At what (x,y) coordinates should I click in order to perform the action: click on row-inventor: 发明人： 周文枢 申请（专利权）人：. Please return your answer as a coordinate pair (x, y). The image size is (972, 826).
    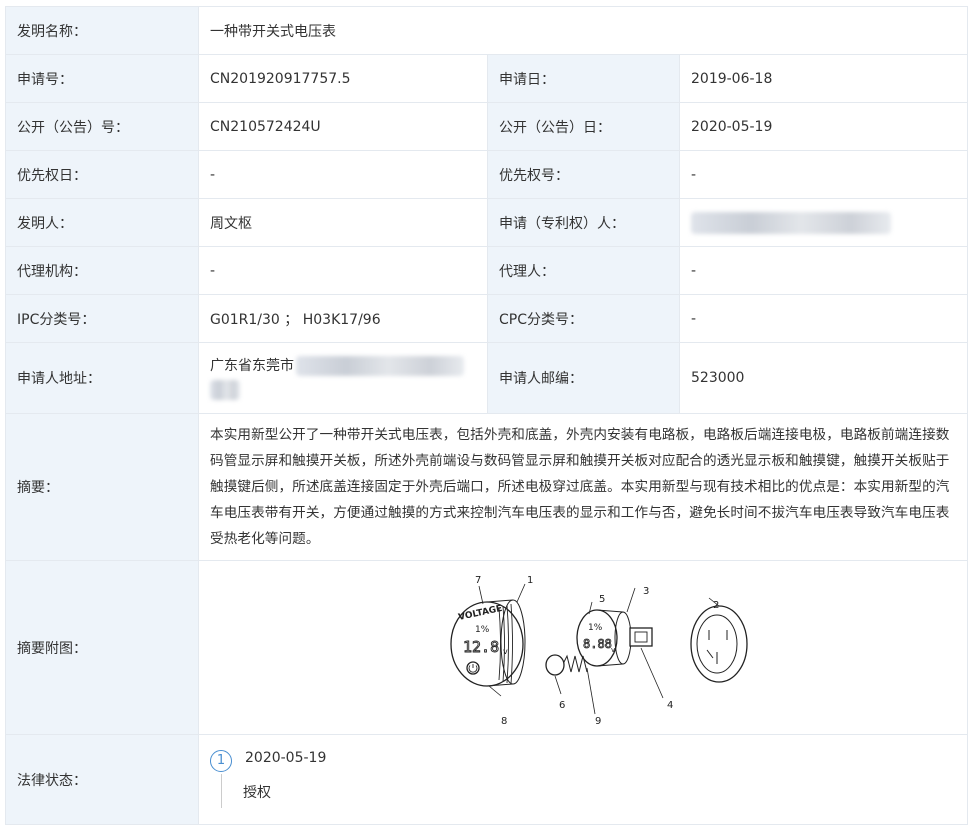
    Looking at the image, I should click on (487, 222).